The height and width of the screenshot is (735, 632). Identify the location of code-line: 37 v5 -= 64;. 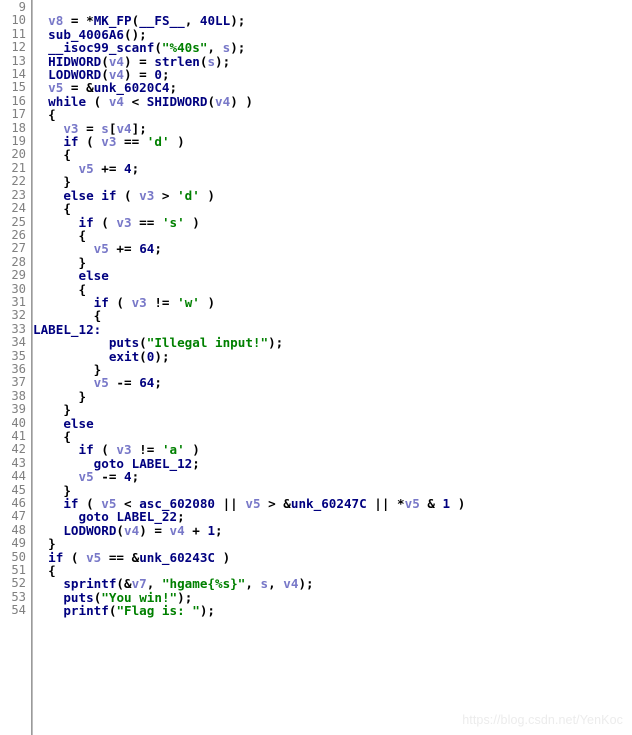
(316, 382).